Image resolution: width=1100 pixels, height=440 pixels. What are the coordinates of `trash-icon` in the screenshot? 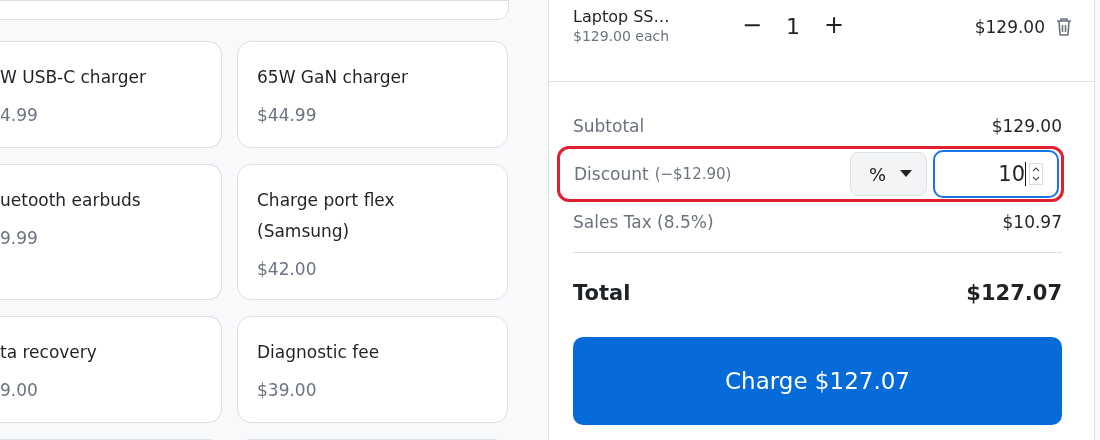 It's located at (1064, 27).